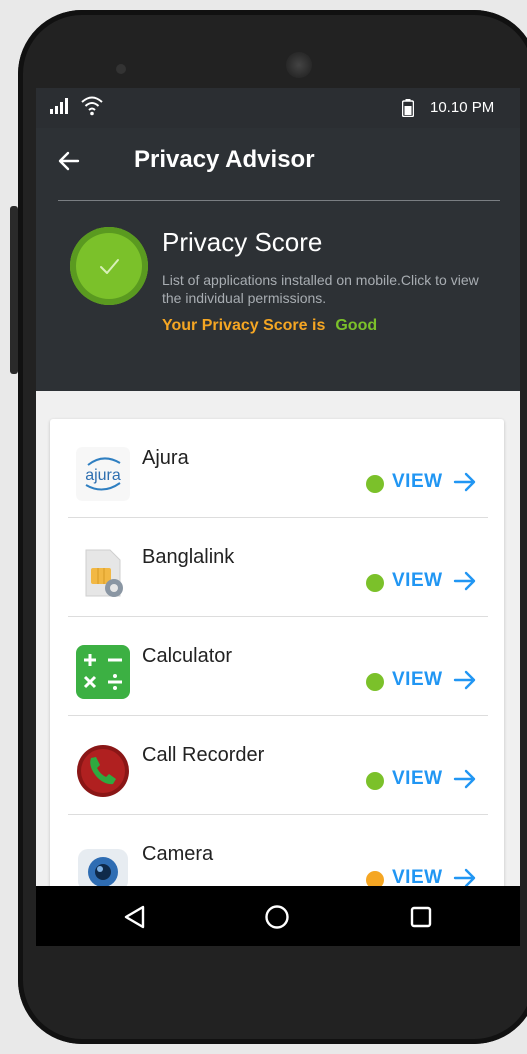 The width and height of the screenshot is (527, 1054). Describe the element at coordinates (278, 108) in the screenshot. I see `status-bar: 10.10 PM` at that location.